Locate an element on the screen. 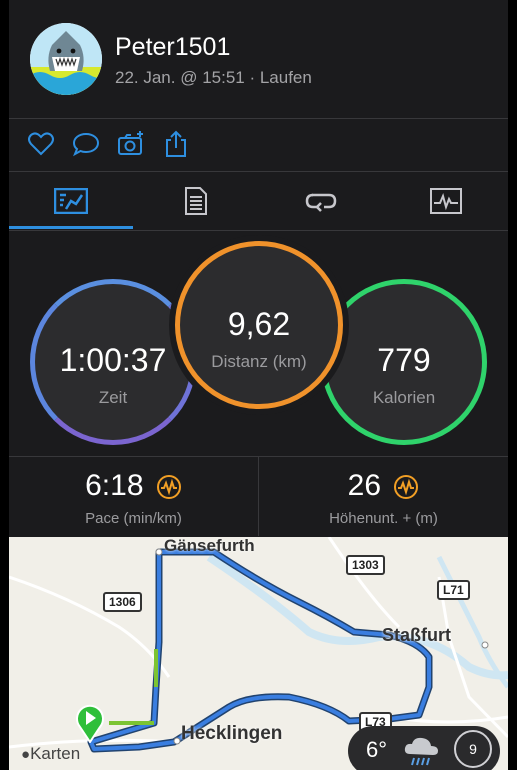 Image resolution: width=517 pixels, height=770 pixels. time-value: 1:00:37 is located at coordinates (113, 360).